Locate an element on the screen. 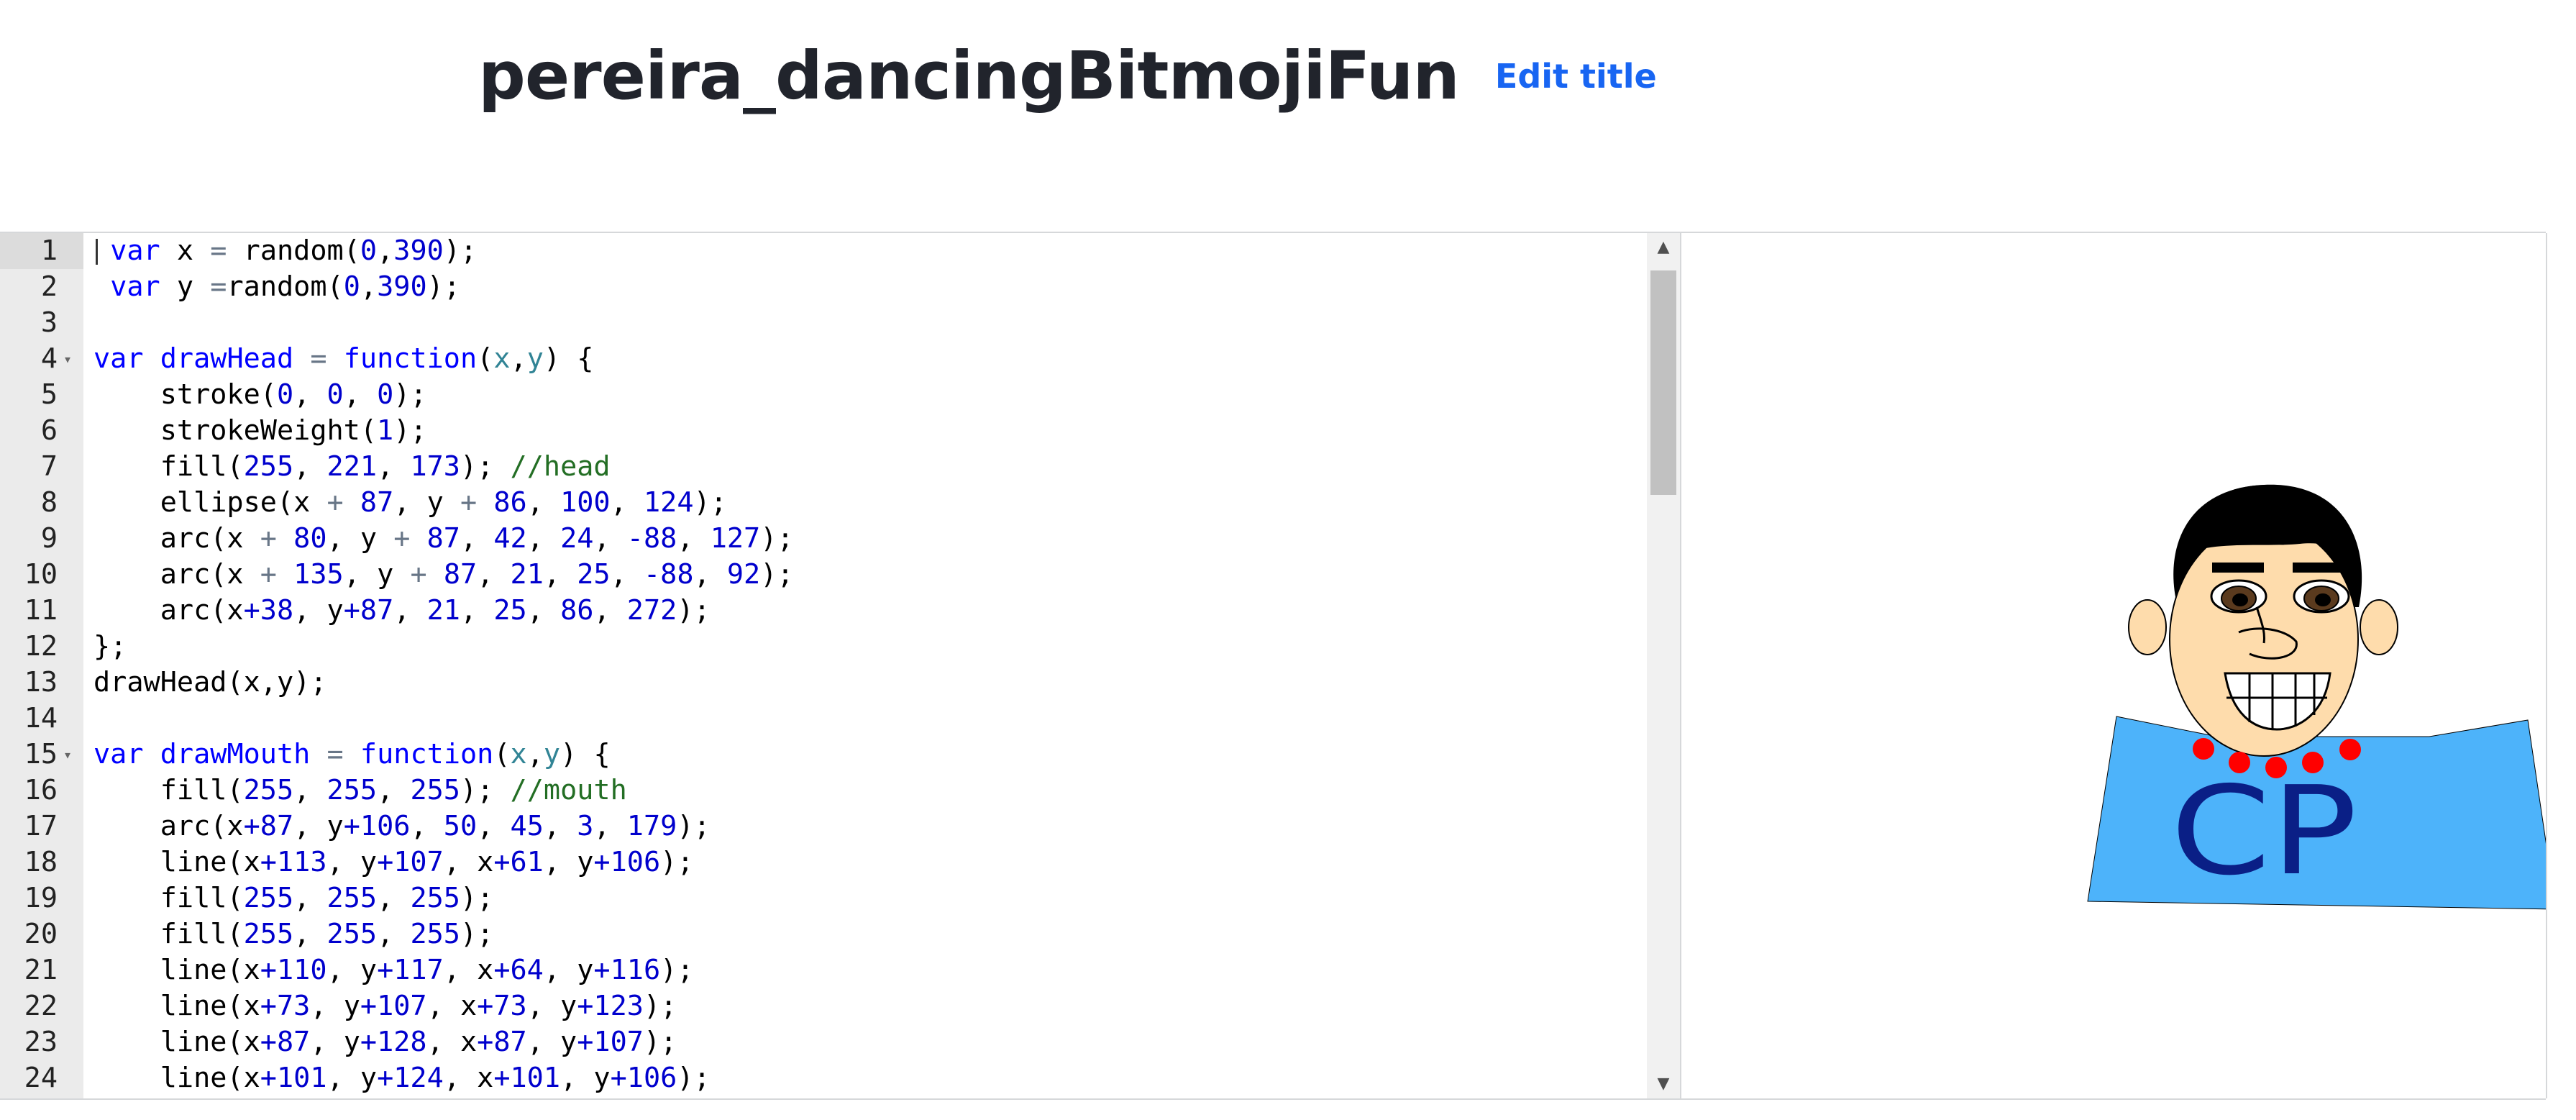 Image resolution: width=2576 pixels, height=1120 pixels. code-line: 13 drawHead(x,y); is located at coordinates (823, 683).